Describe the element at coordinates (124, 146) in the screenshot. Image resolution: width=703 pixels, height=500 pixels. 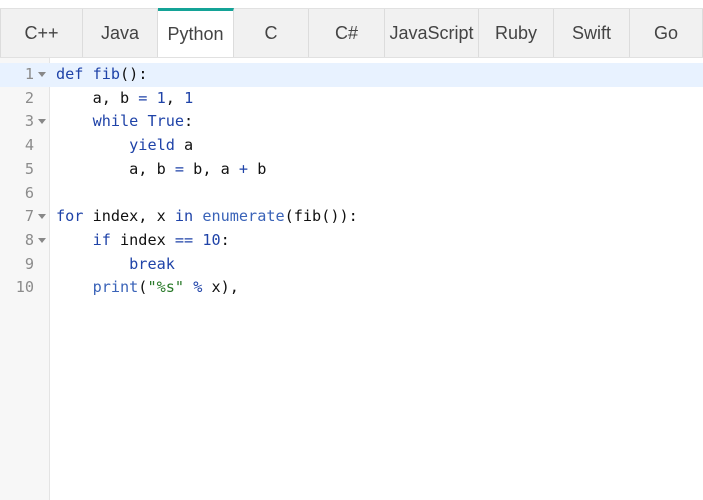
I see `code-text: yield a` at that location.